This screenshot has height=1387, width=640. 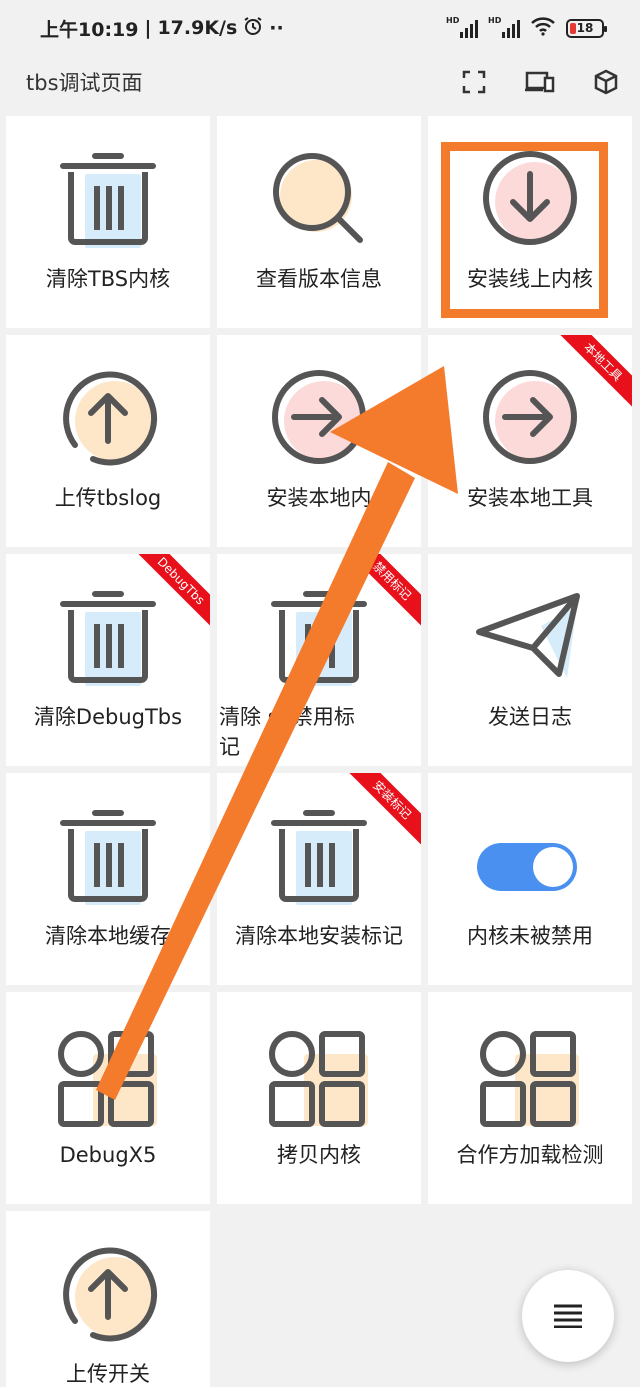 I want to click on tile-label: 拷贝内核, so click(x=319, y=1155).